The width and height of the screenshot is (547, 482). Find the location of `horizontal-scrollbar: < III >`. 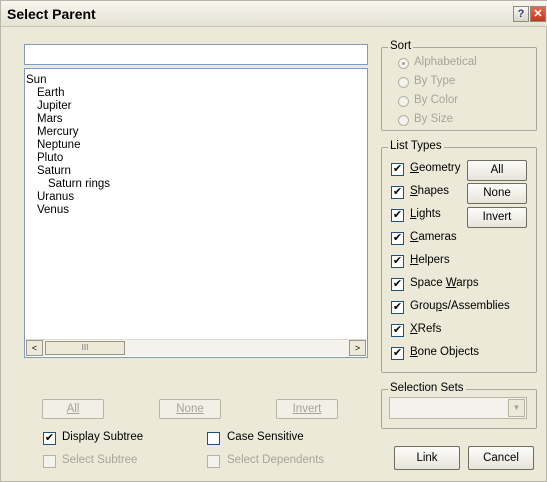

horizontal-scrollbar: < III > is located at coordinates (196, 347).